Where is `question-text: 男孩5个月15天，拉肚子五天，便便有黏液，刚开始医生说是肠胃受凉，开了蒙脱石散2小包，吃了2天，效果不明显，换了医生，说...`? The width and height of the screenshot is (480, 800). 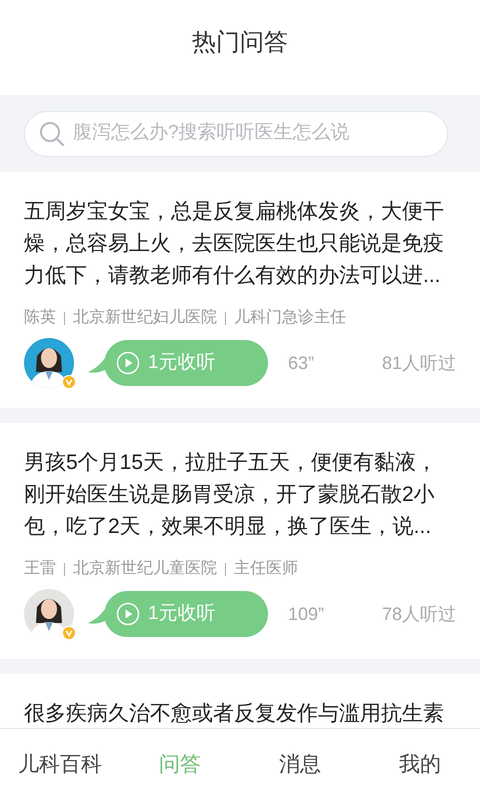
question-text: 男孩5个月15天，拉肚子五天，便便有黏液，刚开始医生说是肠胃受凉，开了蒙脱石散2小包，吃了2天，效果不明显，换了医生，说... is located at coordinates (236, 495).